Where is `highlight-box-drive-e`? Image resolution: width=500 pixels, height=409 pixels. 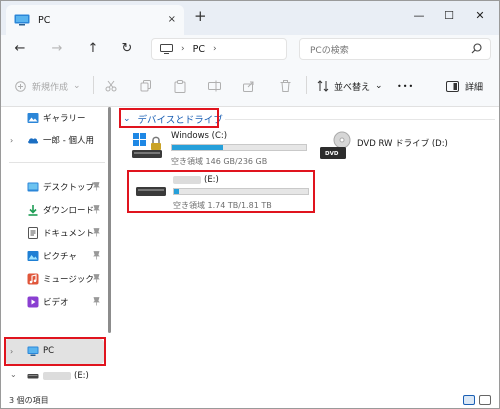 highlight-box-drive-e is located at coordinates (221, 191).